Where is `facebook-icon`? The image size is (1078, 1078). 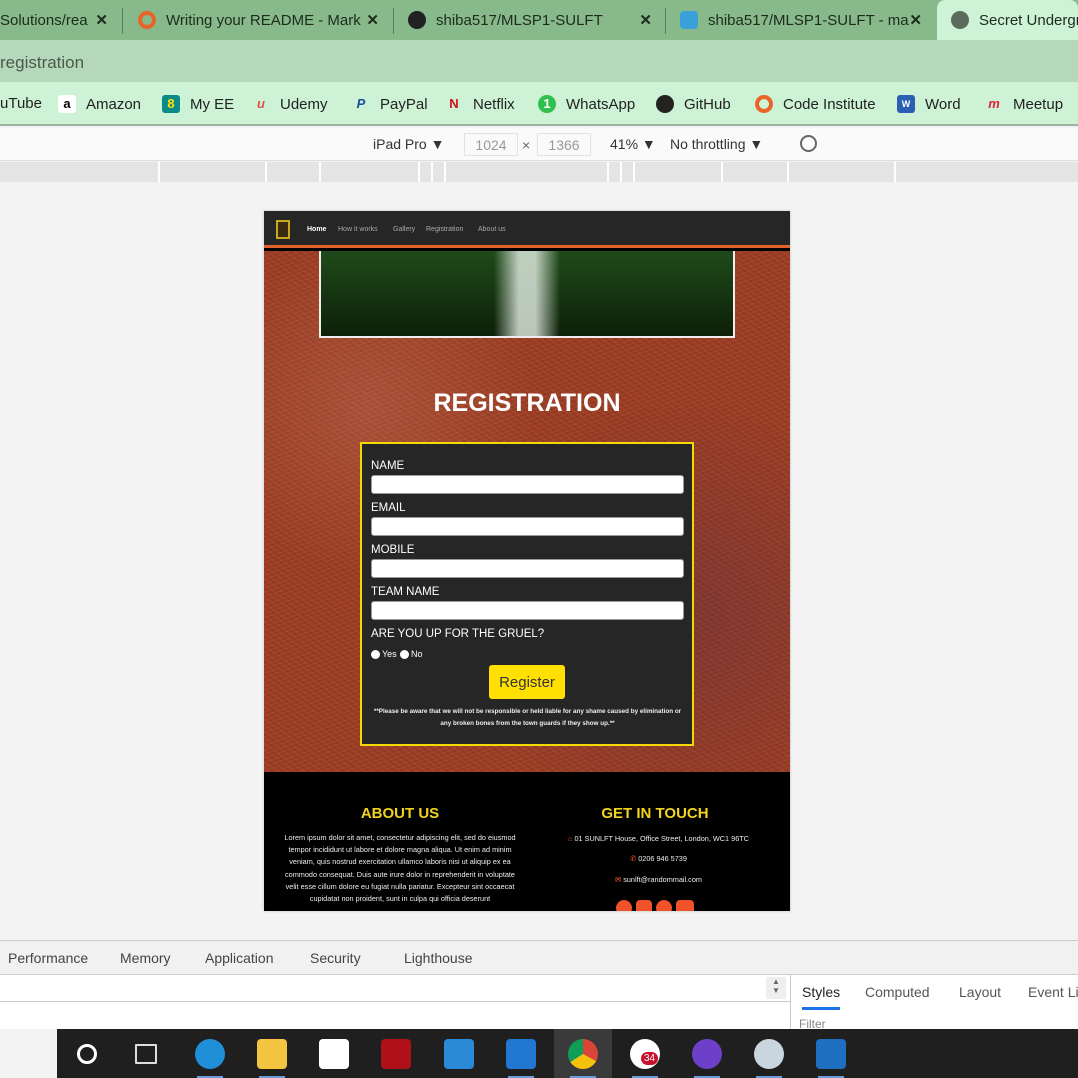 facebook-icon is located at coordinates (624, 905).